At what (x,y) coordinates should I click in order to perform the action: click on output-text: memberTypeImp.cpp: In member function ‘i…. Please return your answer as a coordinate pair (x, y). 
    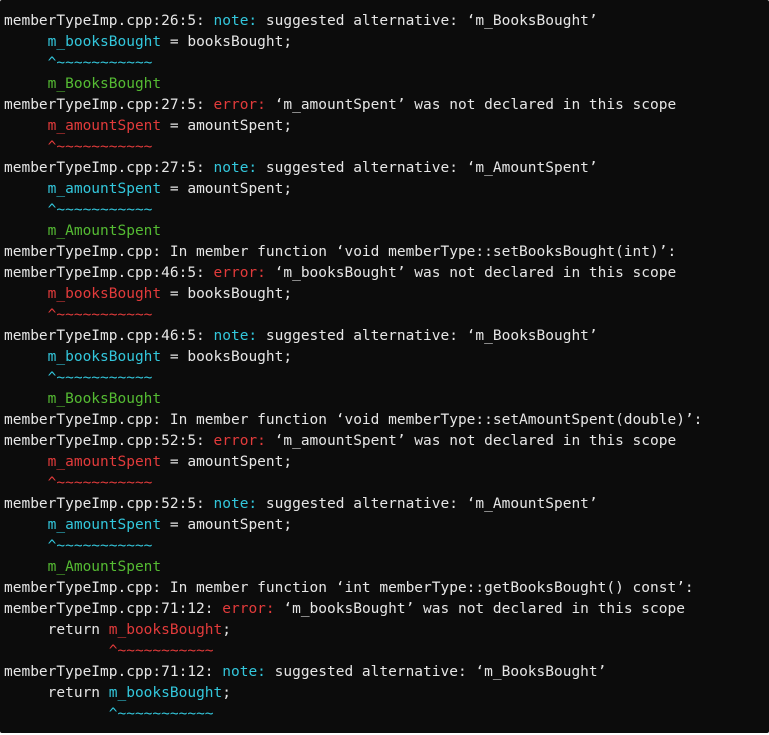
    Looking at the image, I should click on (349, 588).